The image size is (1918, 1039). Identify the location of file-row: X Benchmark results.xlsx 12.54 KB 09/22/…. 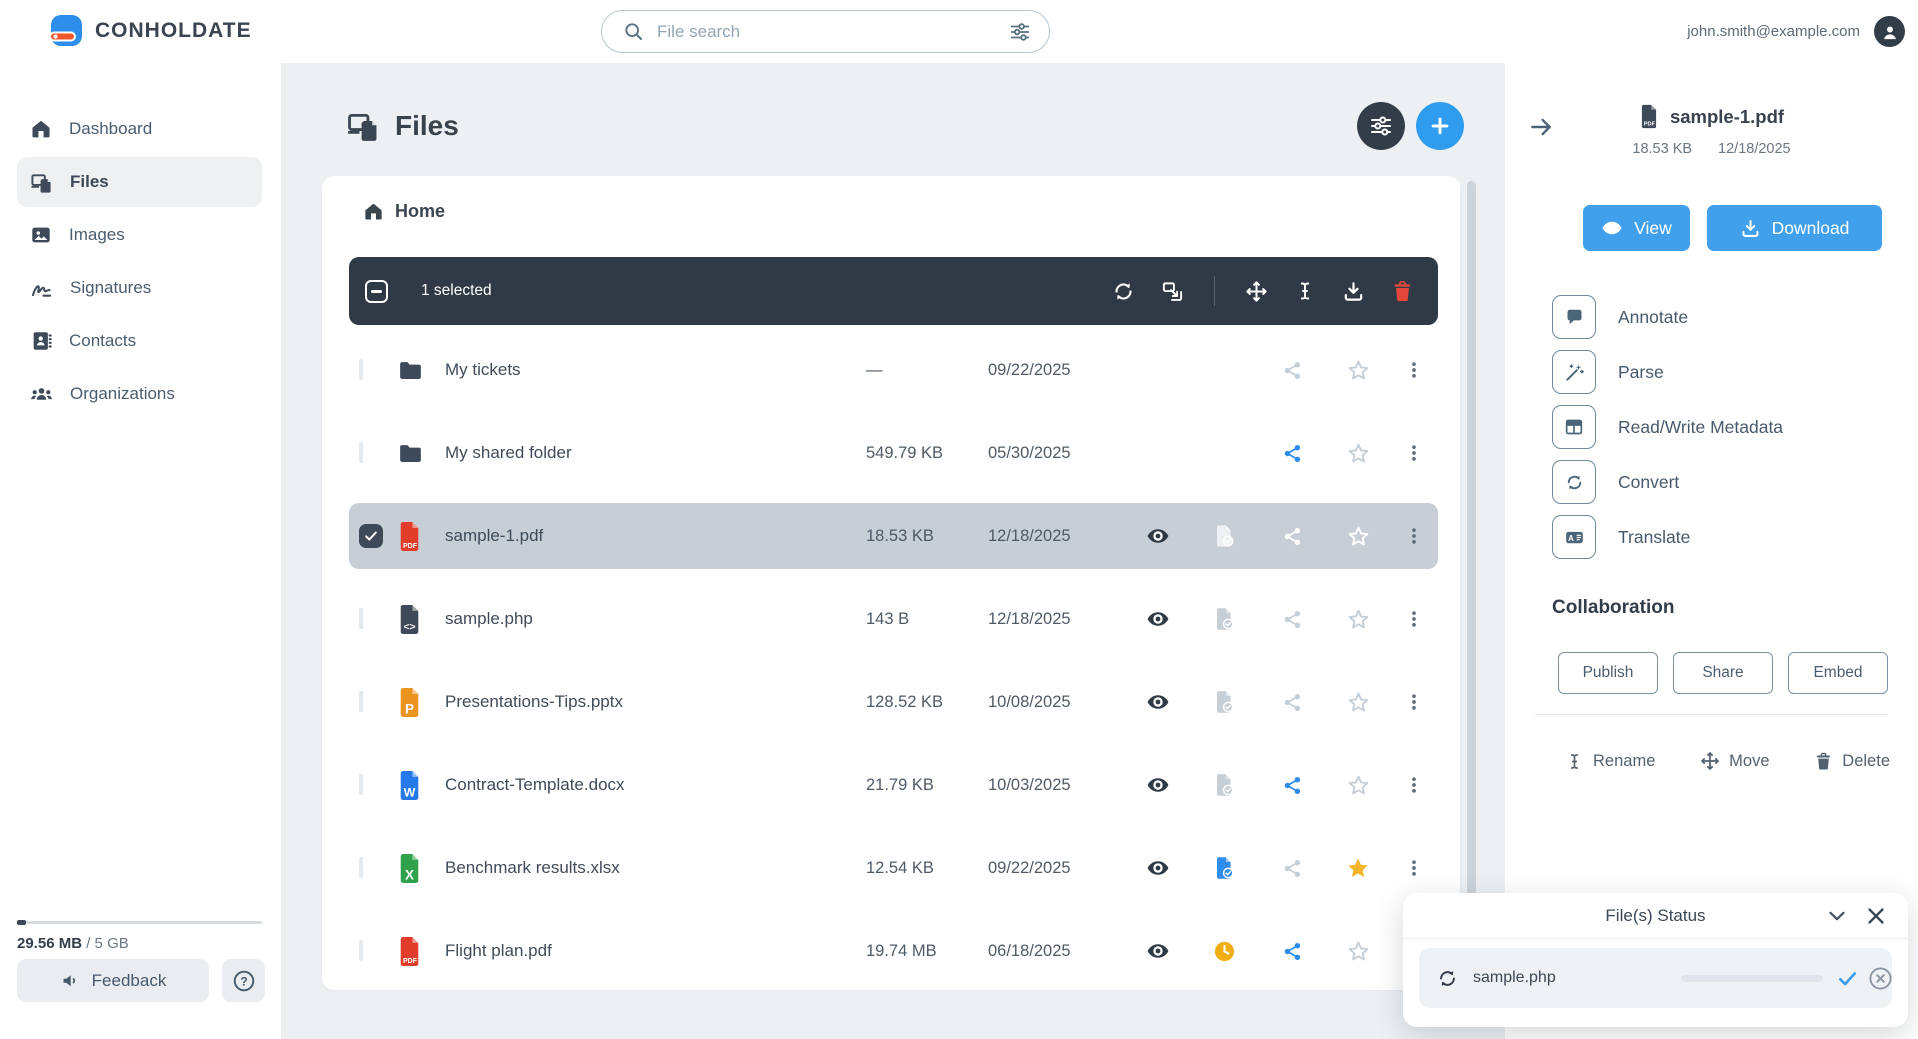
(893, 868).